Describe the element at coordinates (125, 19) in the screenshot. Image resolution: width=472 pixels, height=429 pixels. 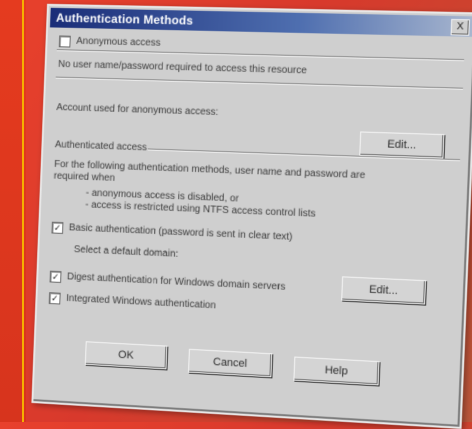
I see `dialog-title: Authentication Methods` at that location.